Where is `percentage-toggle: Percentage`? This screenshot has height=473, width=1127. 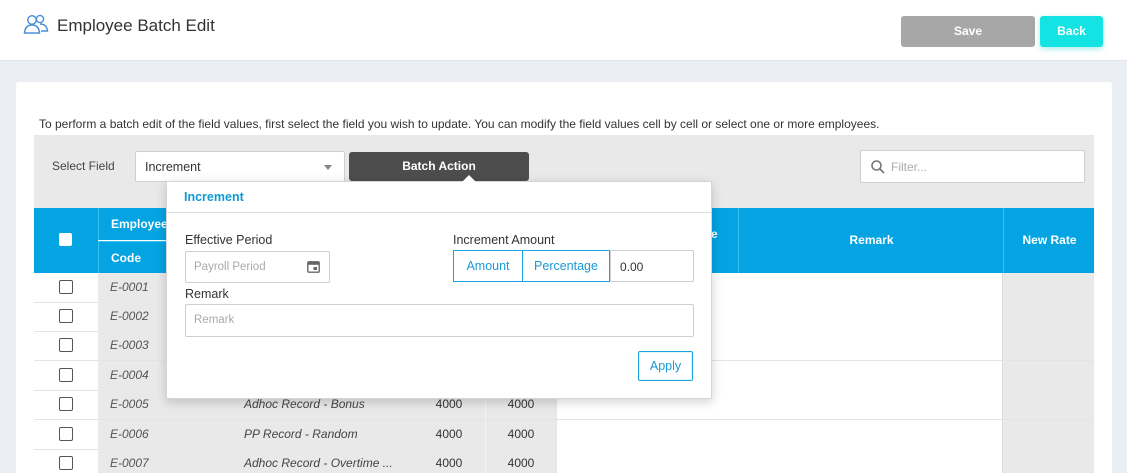 percentage-toggle: Percentage is located at coordinates (566, 266).